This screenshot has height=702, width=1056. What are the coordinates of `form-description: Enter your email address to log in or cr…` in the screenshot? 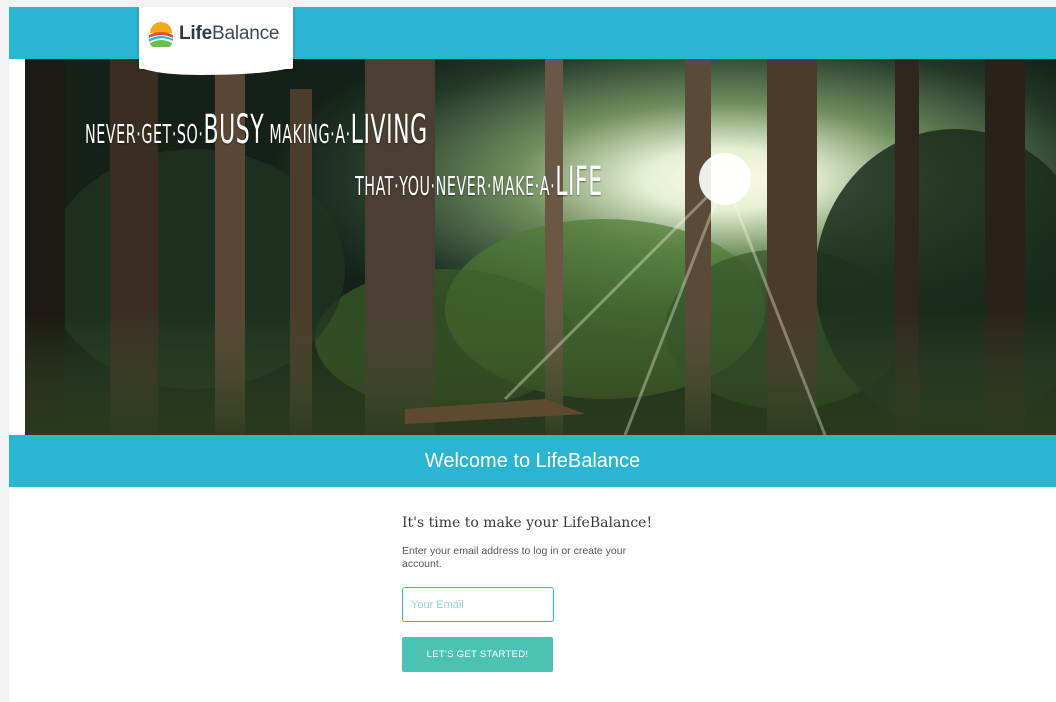 It's located at (514, 557).